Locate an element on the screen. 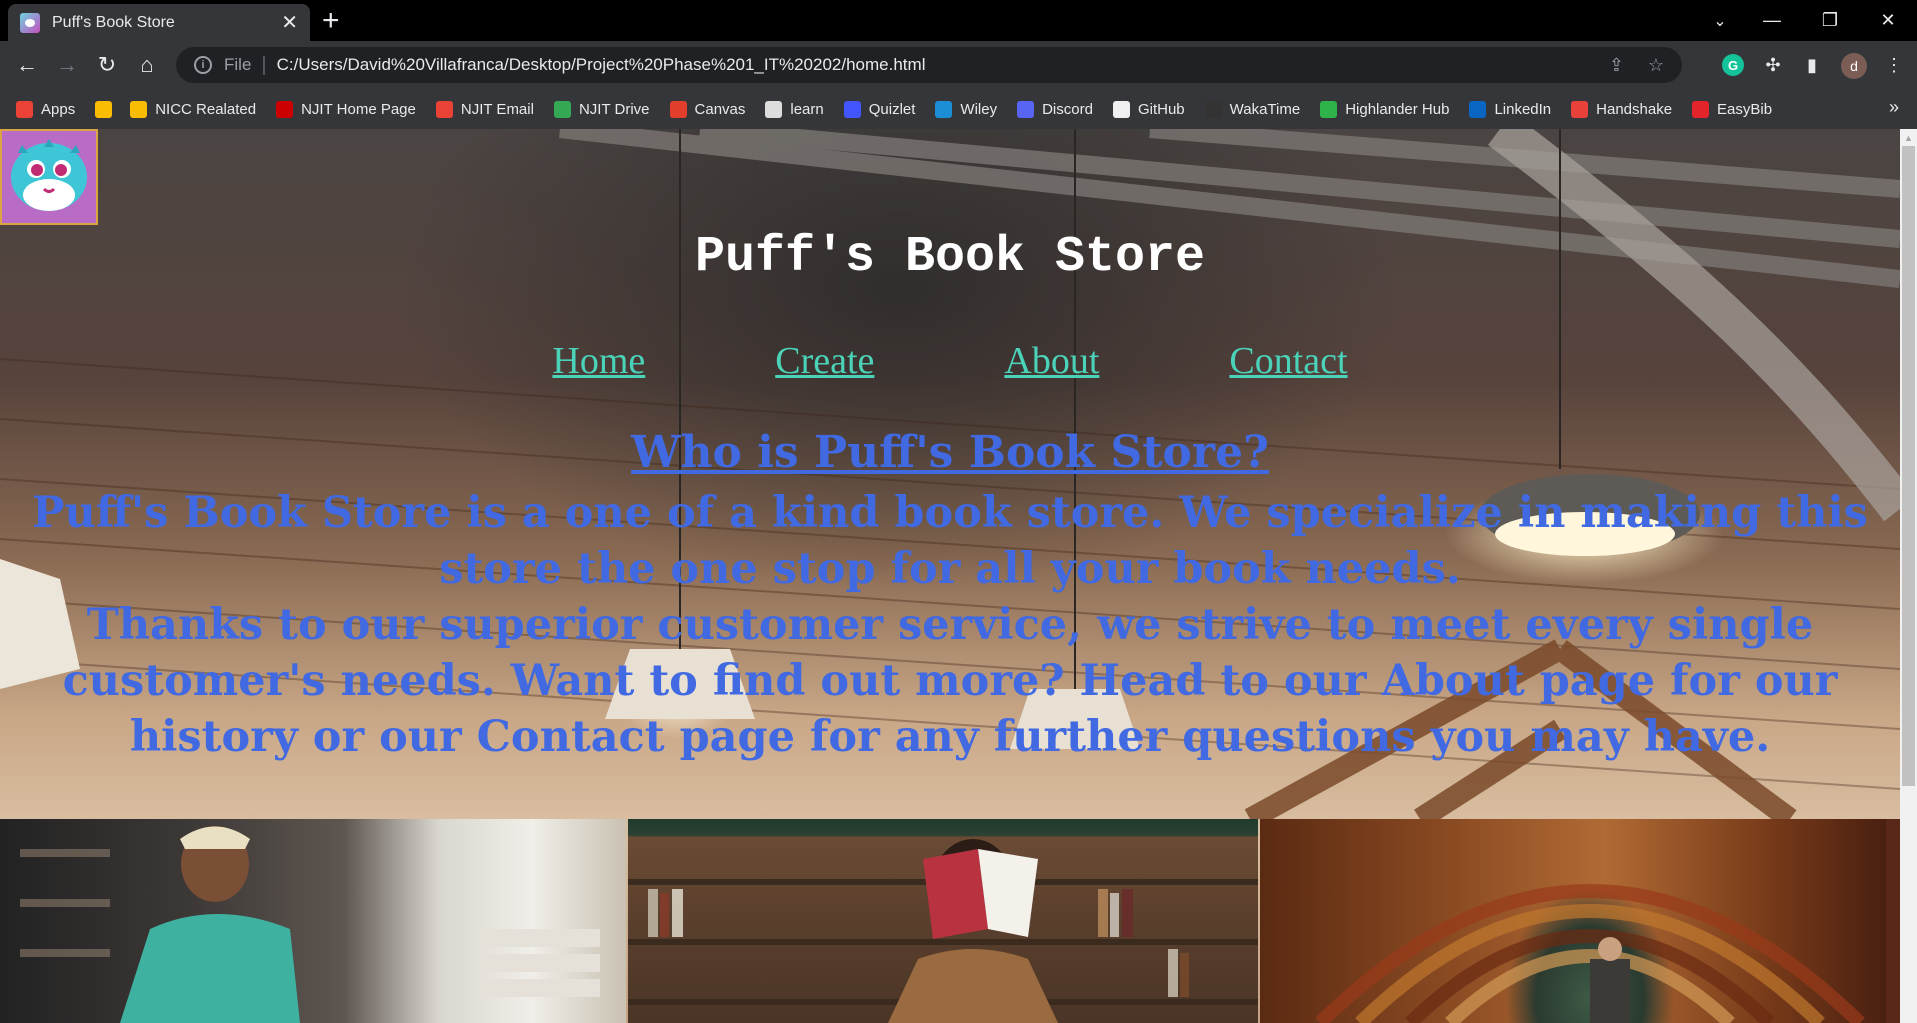  browser-tab: Puff's Book Store ✕ is located at coordinates (159, 22).